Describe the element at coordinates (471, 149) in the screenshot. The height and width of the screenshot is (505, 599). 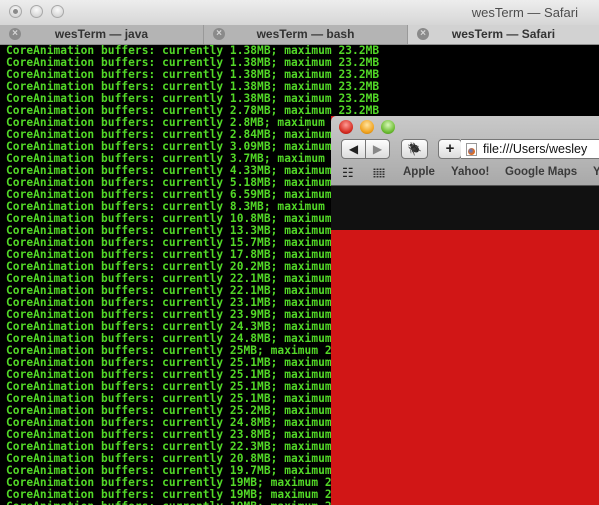
I see `file-favicon-icon` at that location.